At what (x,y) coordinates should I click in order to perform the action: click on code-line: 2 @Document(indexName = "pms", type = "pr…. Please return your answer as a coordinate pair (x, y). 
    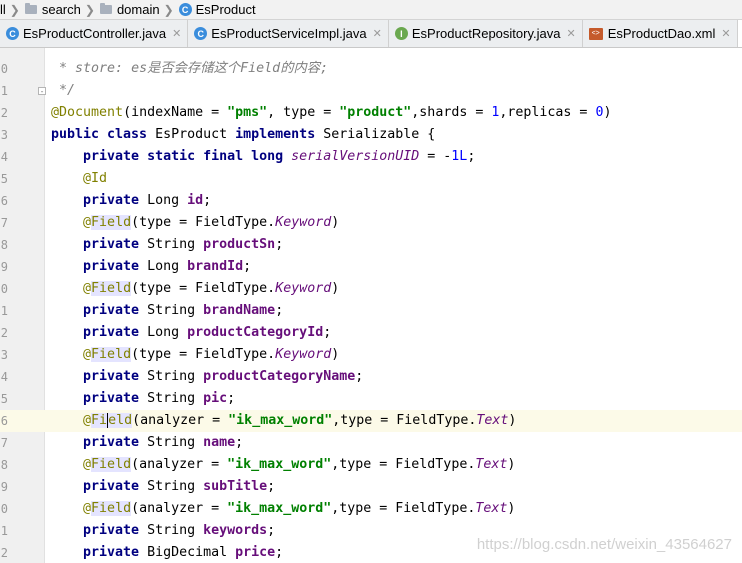
    Looking at the image, I should click on (371, 113).